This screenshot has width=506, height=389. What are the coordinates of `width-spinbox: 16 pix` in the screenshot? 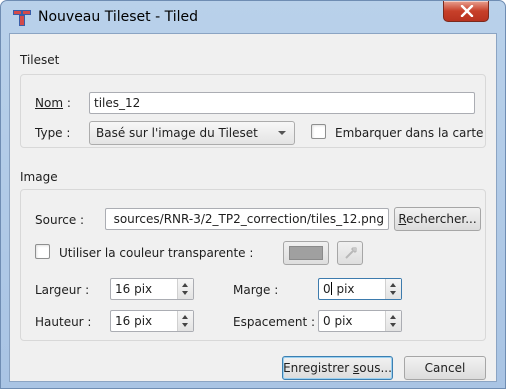 It's located at (152, 289).